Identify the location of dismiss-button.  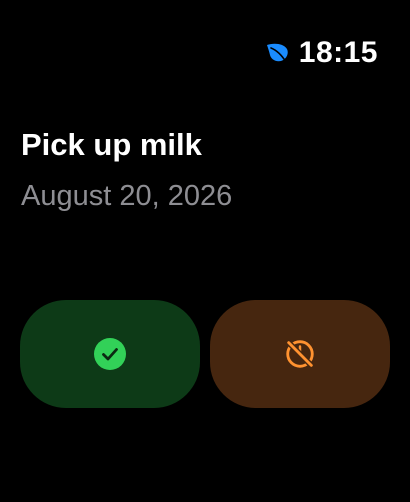
(300, 354).